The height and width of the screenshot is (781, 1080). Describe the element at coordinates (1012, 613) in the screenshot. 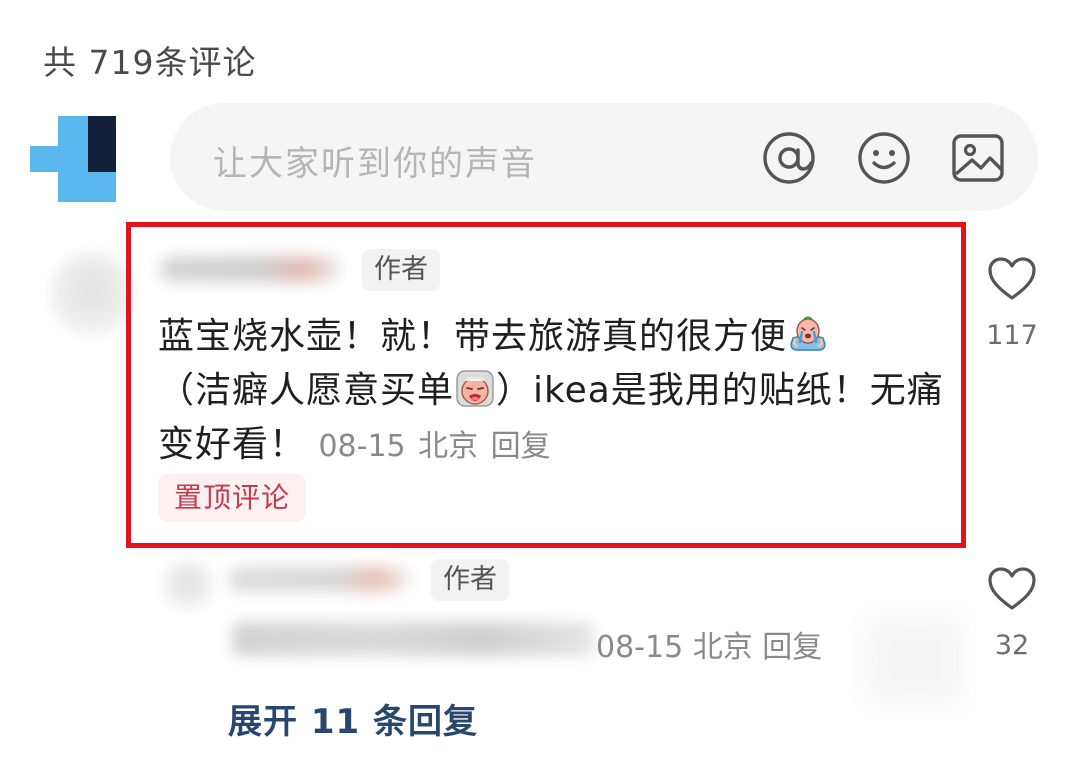

I see `like-button: 32` at that location.